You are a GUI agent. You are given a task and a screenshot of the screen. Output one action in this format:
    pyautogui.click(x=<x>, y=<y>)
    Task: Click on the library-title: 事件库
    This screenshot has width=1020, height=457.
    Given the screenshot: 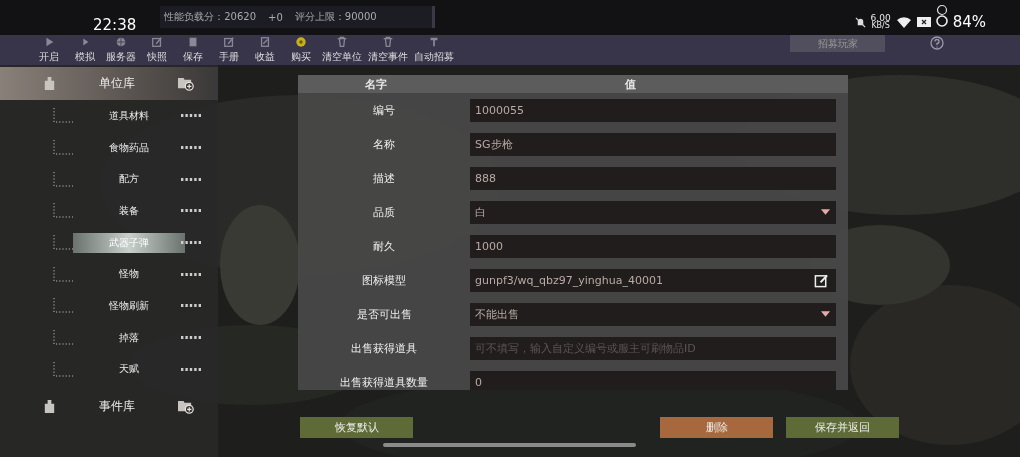 What is the action you would take?
    pyautogui.click(x=117, y=407)
    